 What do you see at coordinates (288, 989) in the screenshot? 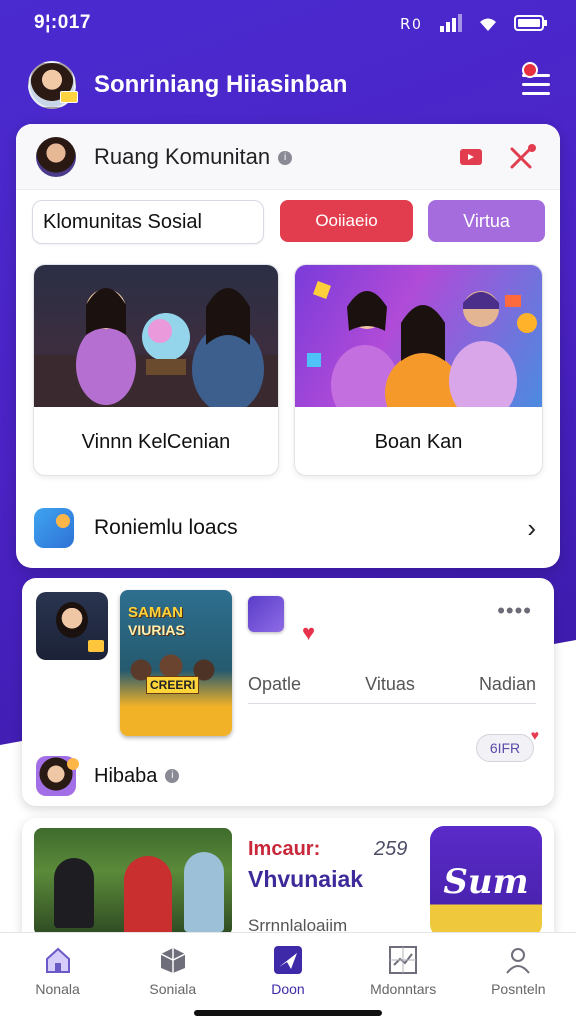
I see `nav-label: Doon` at bounding box center [288, 989].